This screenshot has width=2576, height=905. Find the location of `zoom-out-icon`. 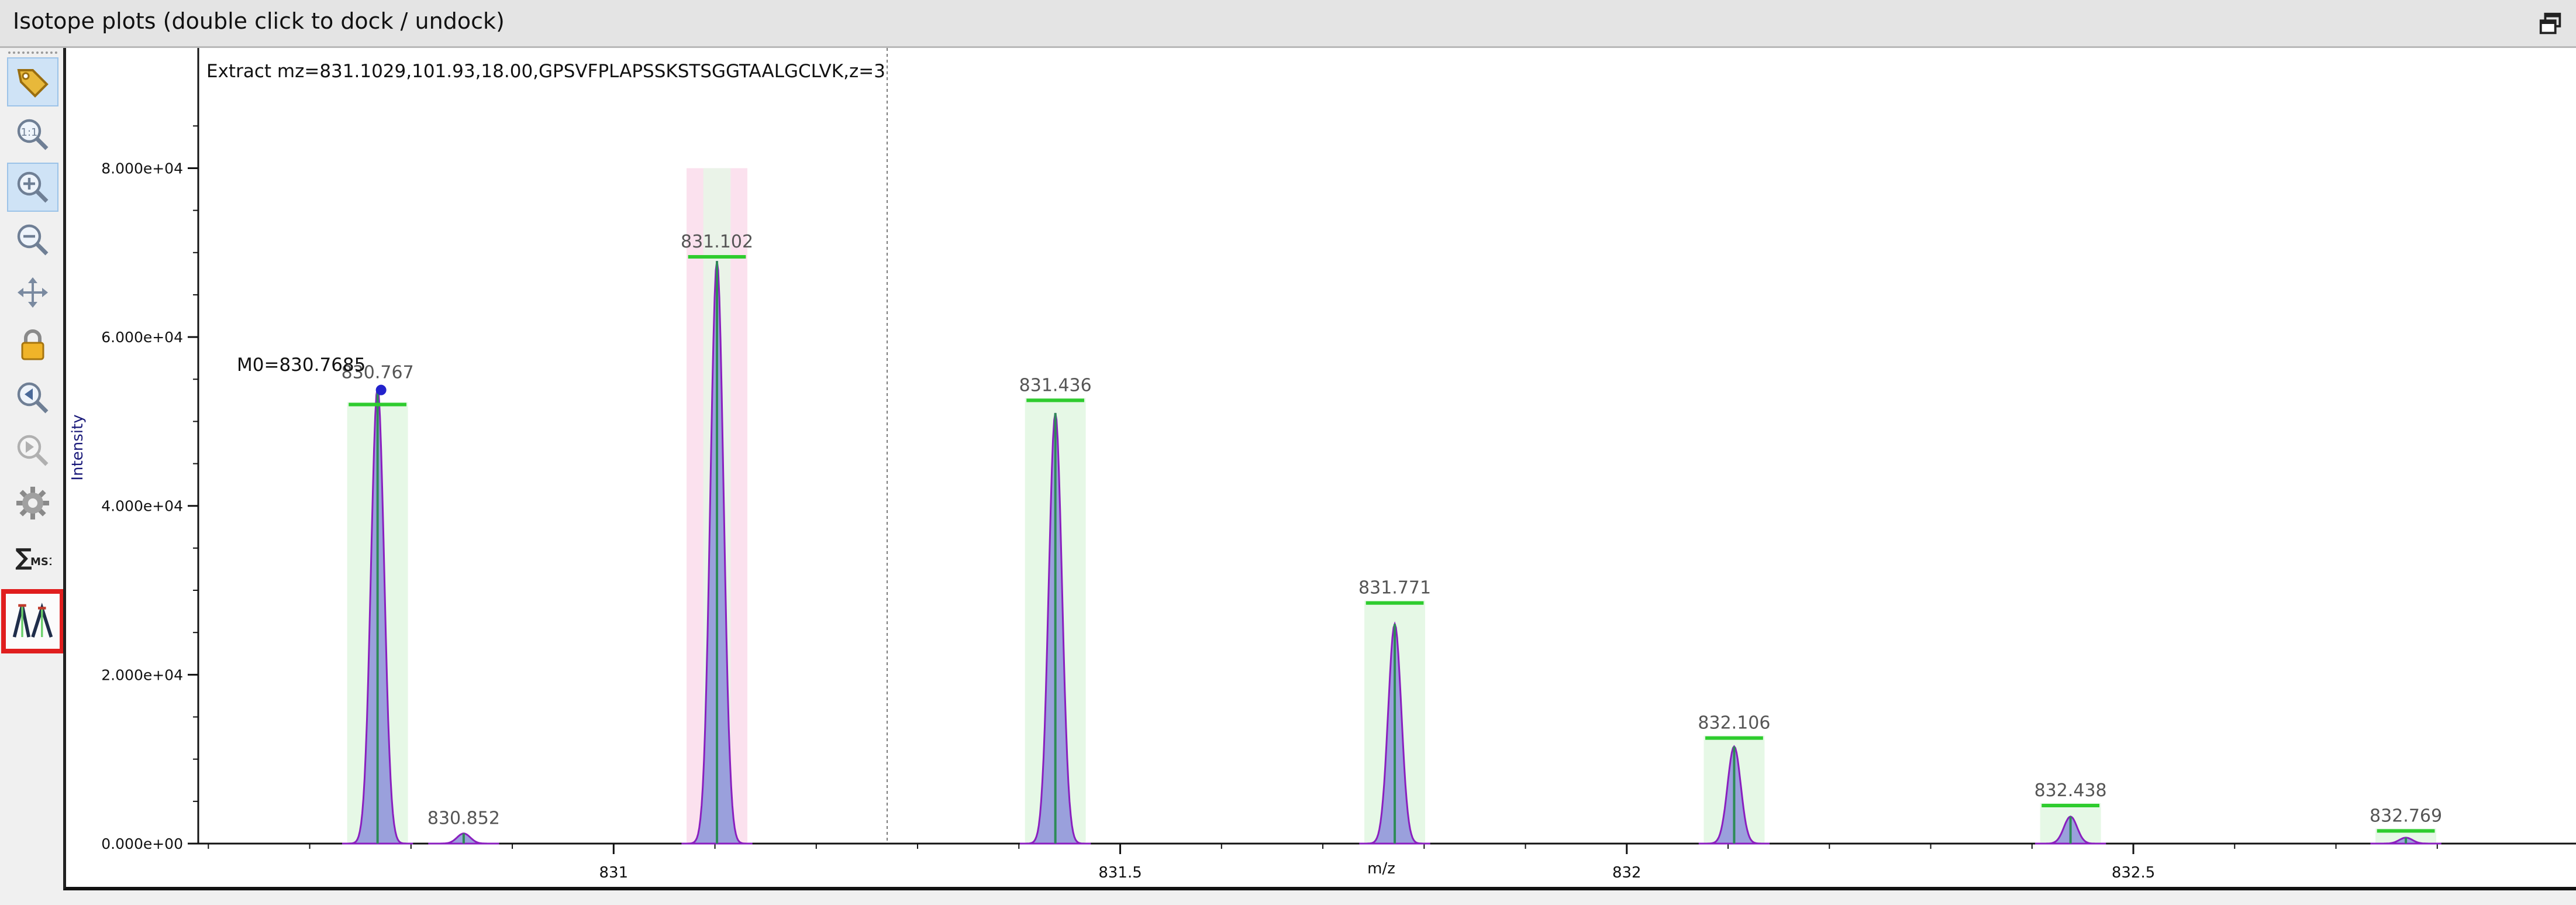

zoom-out-icon is located at coordinates (33, 240).